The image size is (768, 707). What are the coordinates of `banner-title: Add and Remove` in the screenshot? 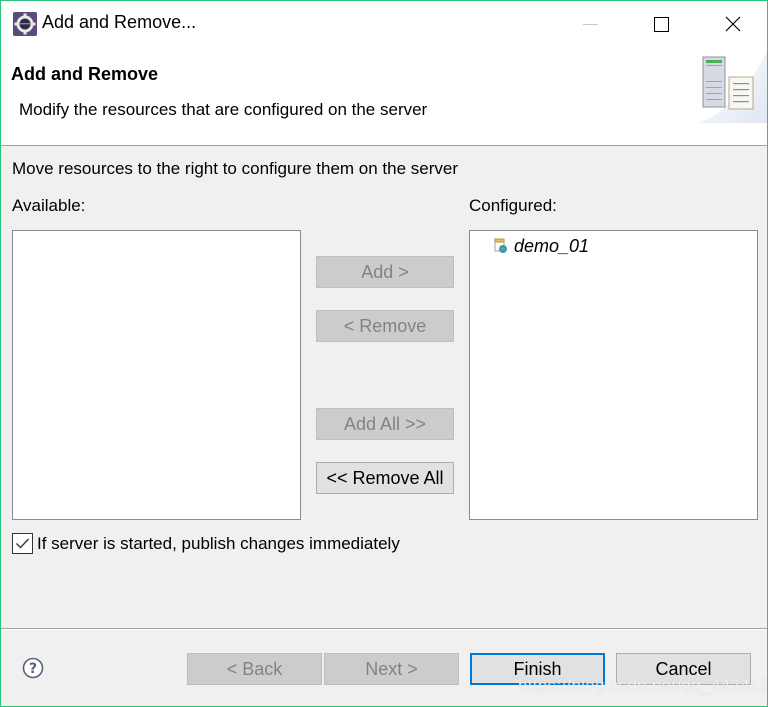 It's located at (85, 74).